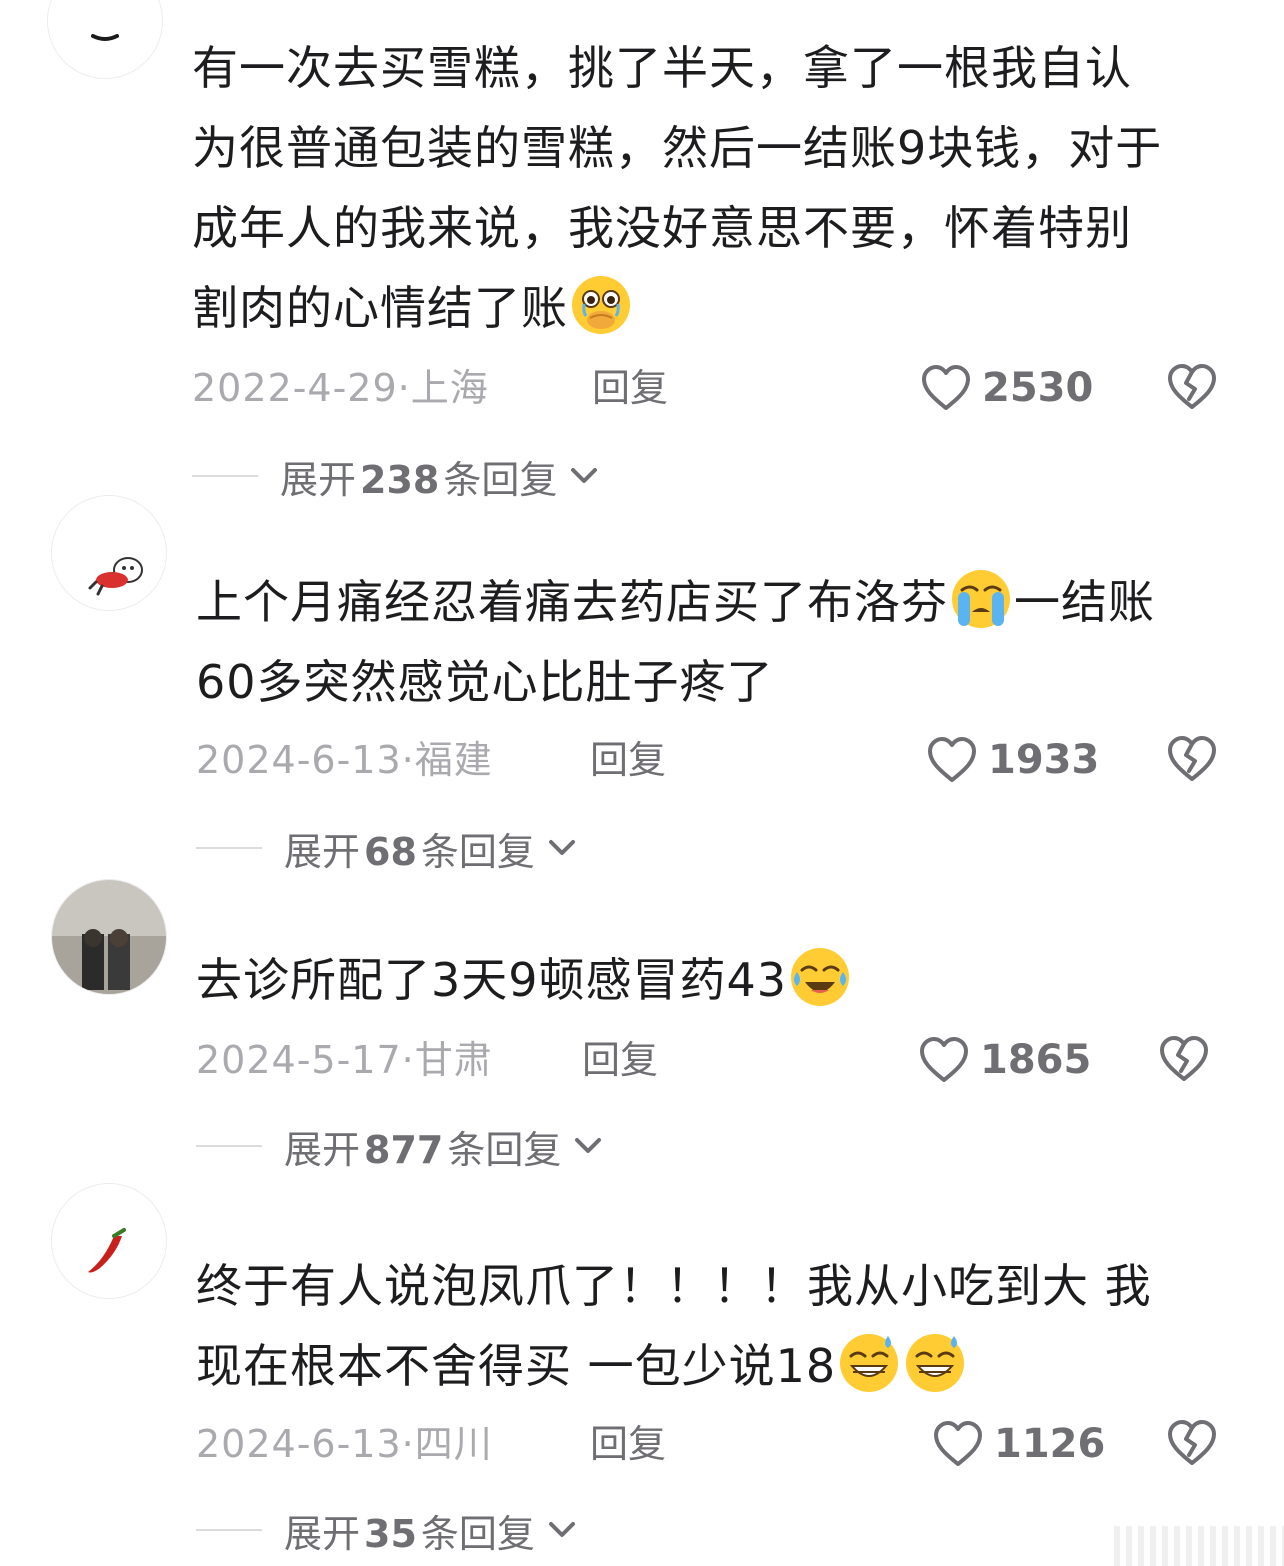 This screenshot has height=1566, width=1284. I want to click on like-button: 1865, so click(1004, 1060).